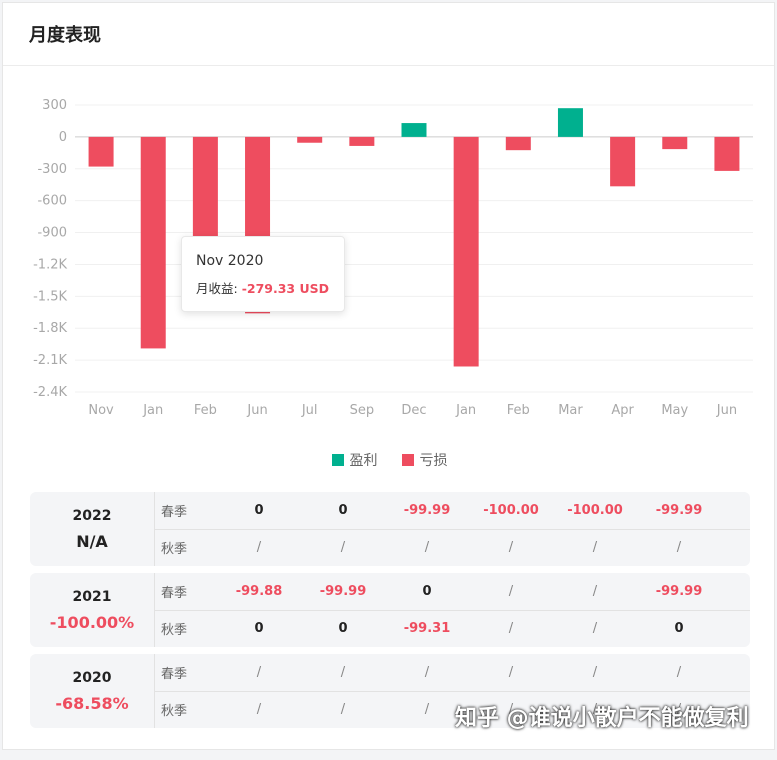 The height and width of the screenshot is (760, 777). Describe the element at coordinates (101, 410) in the screenshot. I see `x-tick-label: Nov` at that location.